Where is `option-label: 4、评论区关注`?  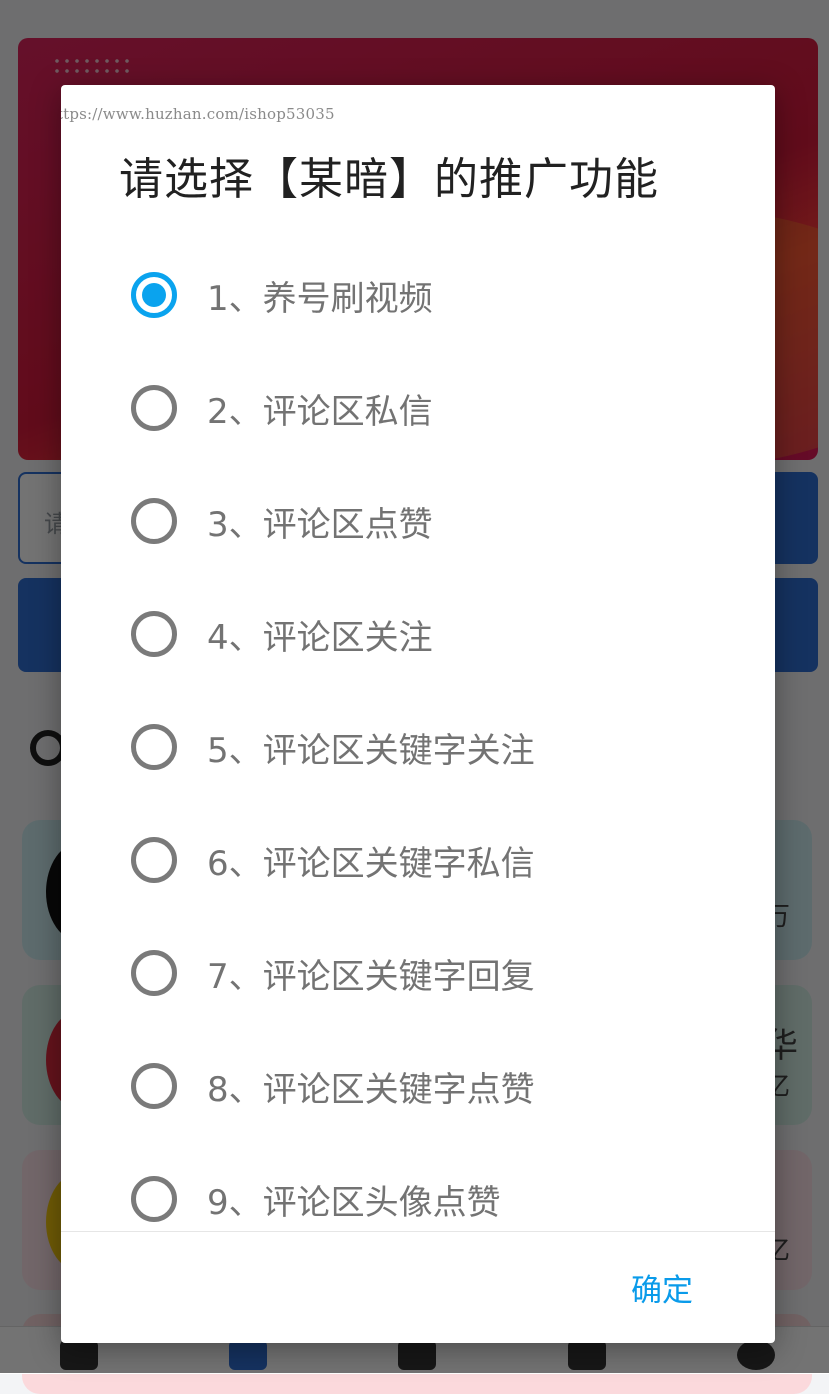 option-label: 4、评论区关注 is located at coordinates (320, 637).